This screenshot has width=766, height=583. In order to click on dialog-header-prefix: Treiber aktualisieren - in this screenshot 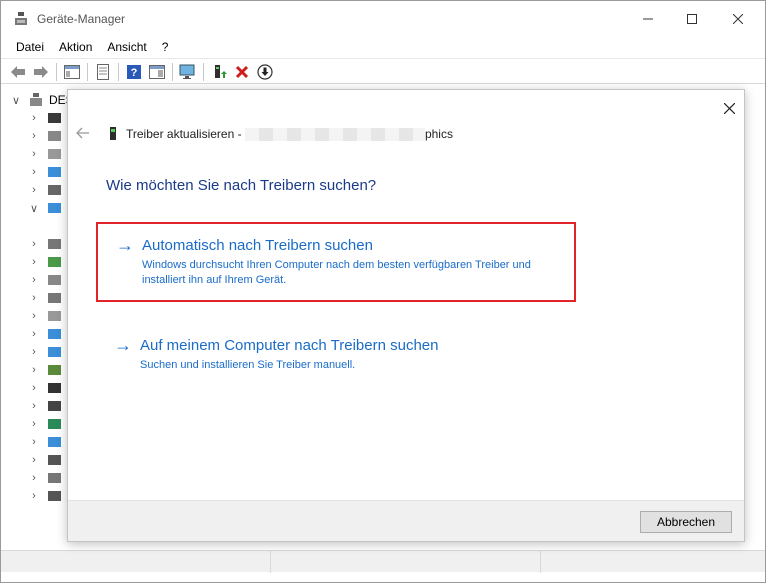, I will do `click(185, 134)`.